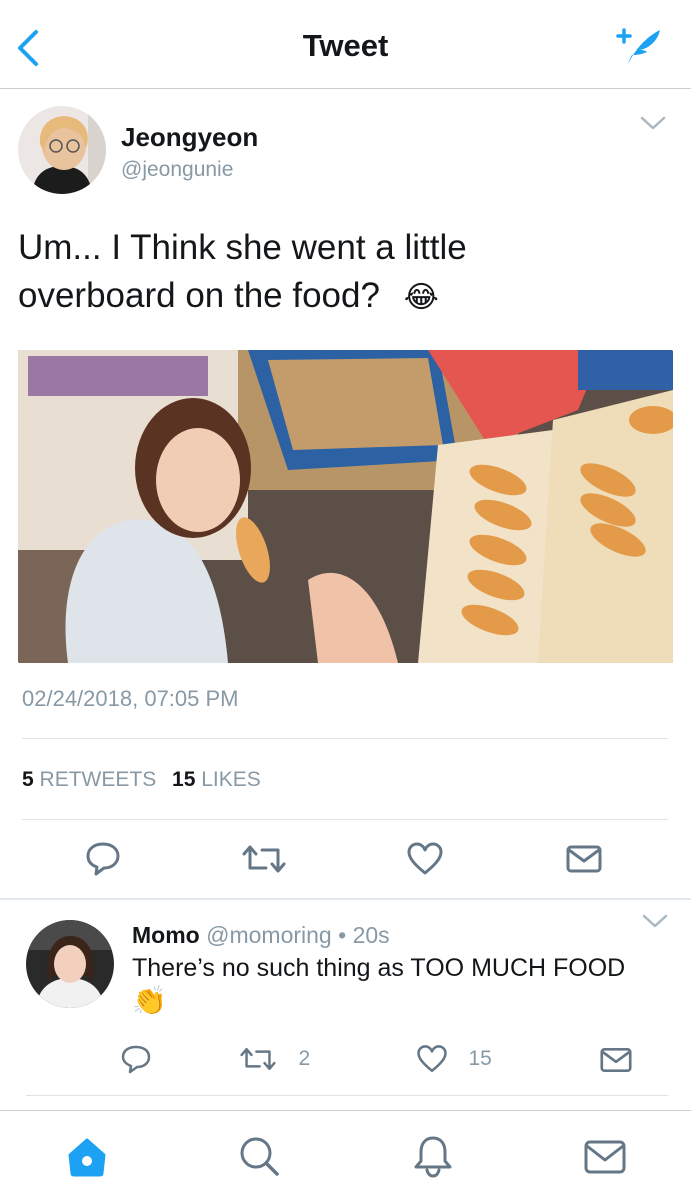 The image size is (691, 1201). I want to click on tears-of-joy-emoji: 😂, so click(421, 297).